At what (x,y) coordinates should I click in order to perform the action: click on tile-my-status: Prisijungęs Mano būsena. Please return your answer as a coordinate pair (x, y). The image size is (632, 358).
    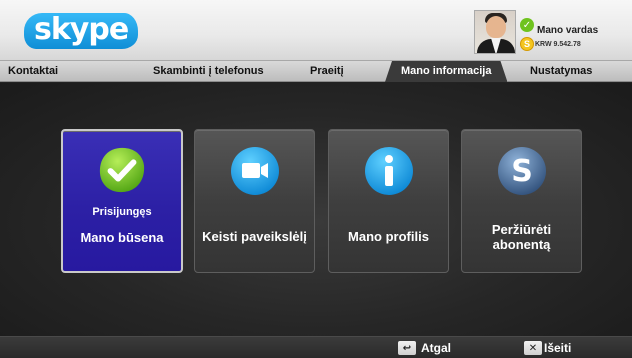
    Looking at the image, I should click on (122, 201).